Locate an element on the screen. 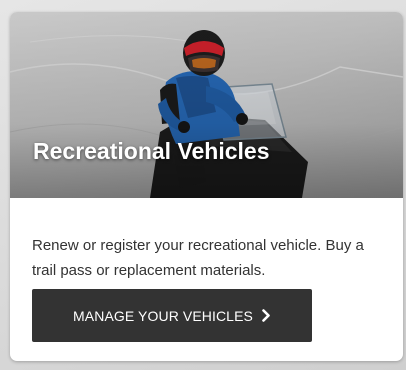  card-title: Recreational Vehicles is located at coordinates (151, 151).